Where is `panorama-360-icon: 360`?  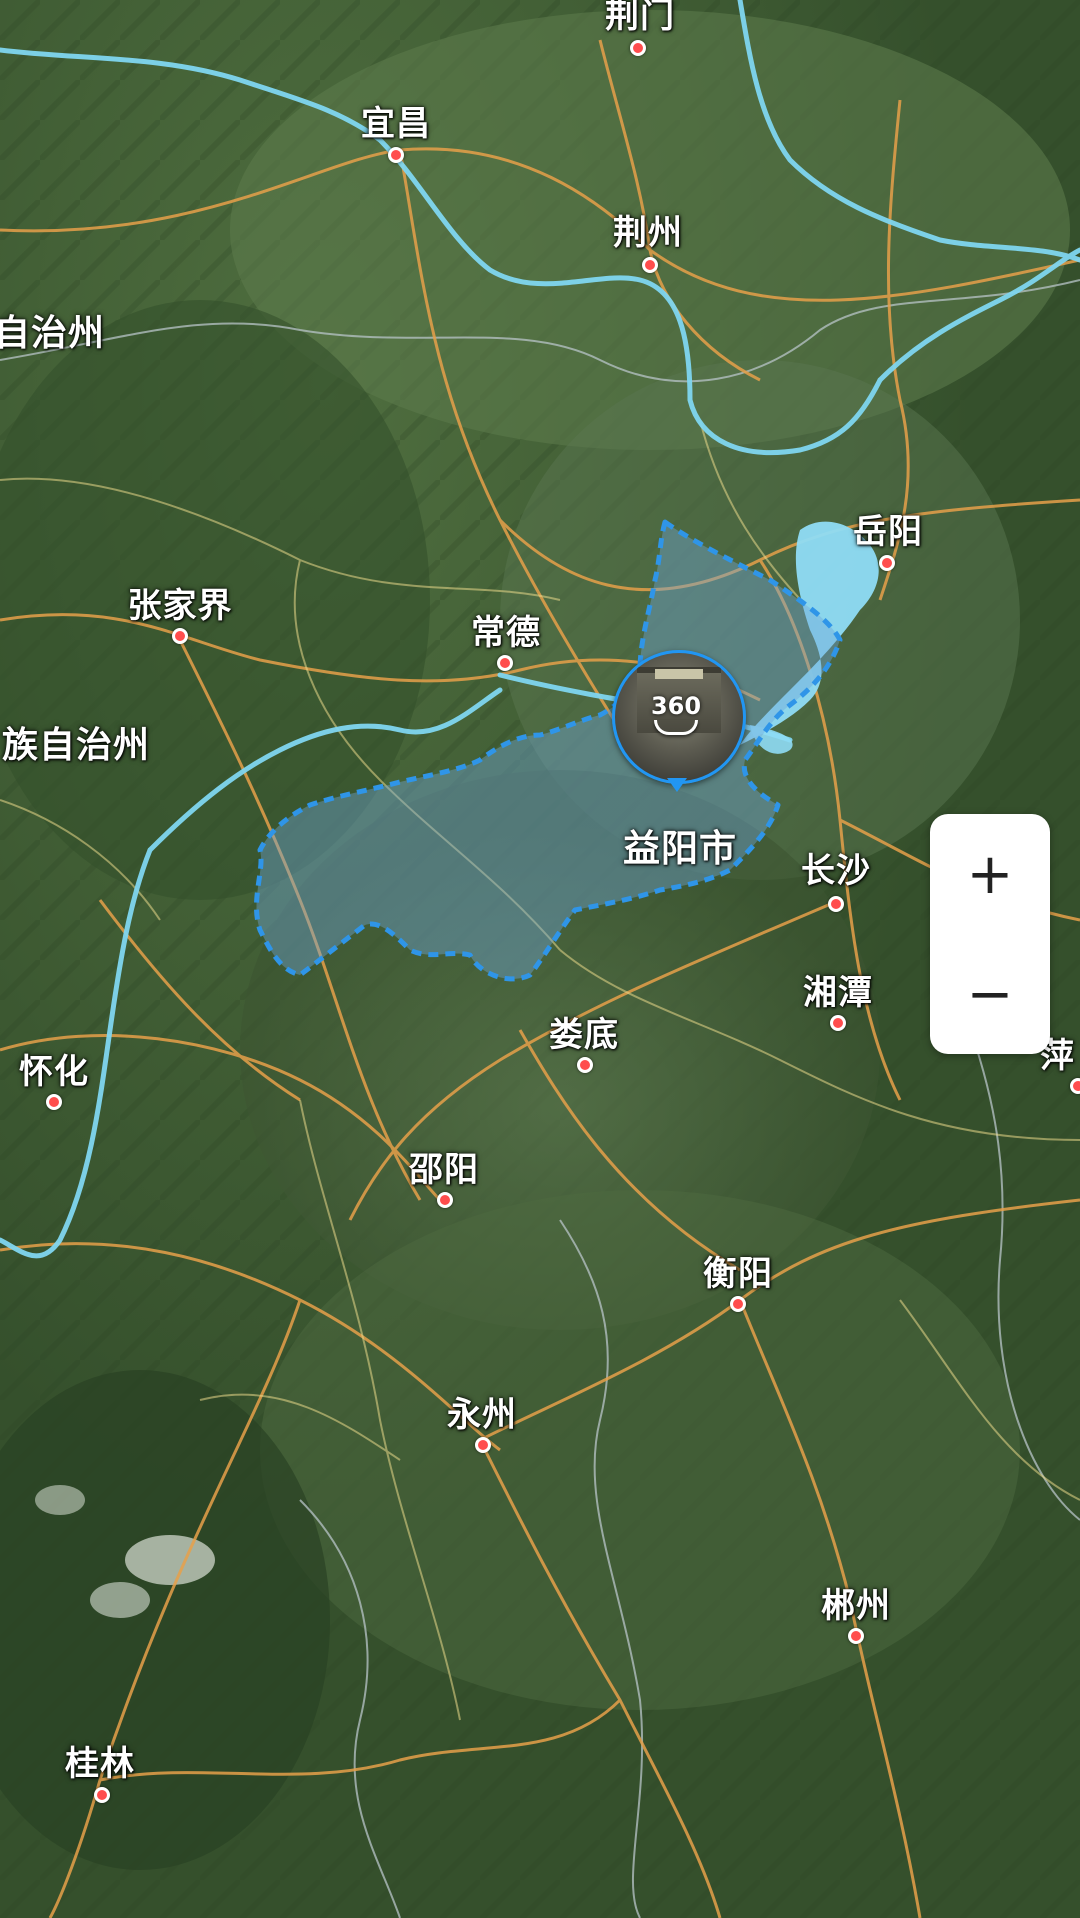
panorama-360-icon: 360 is located at coordinates (676, 714).